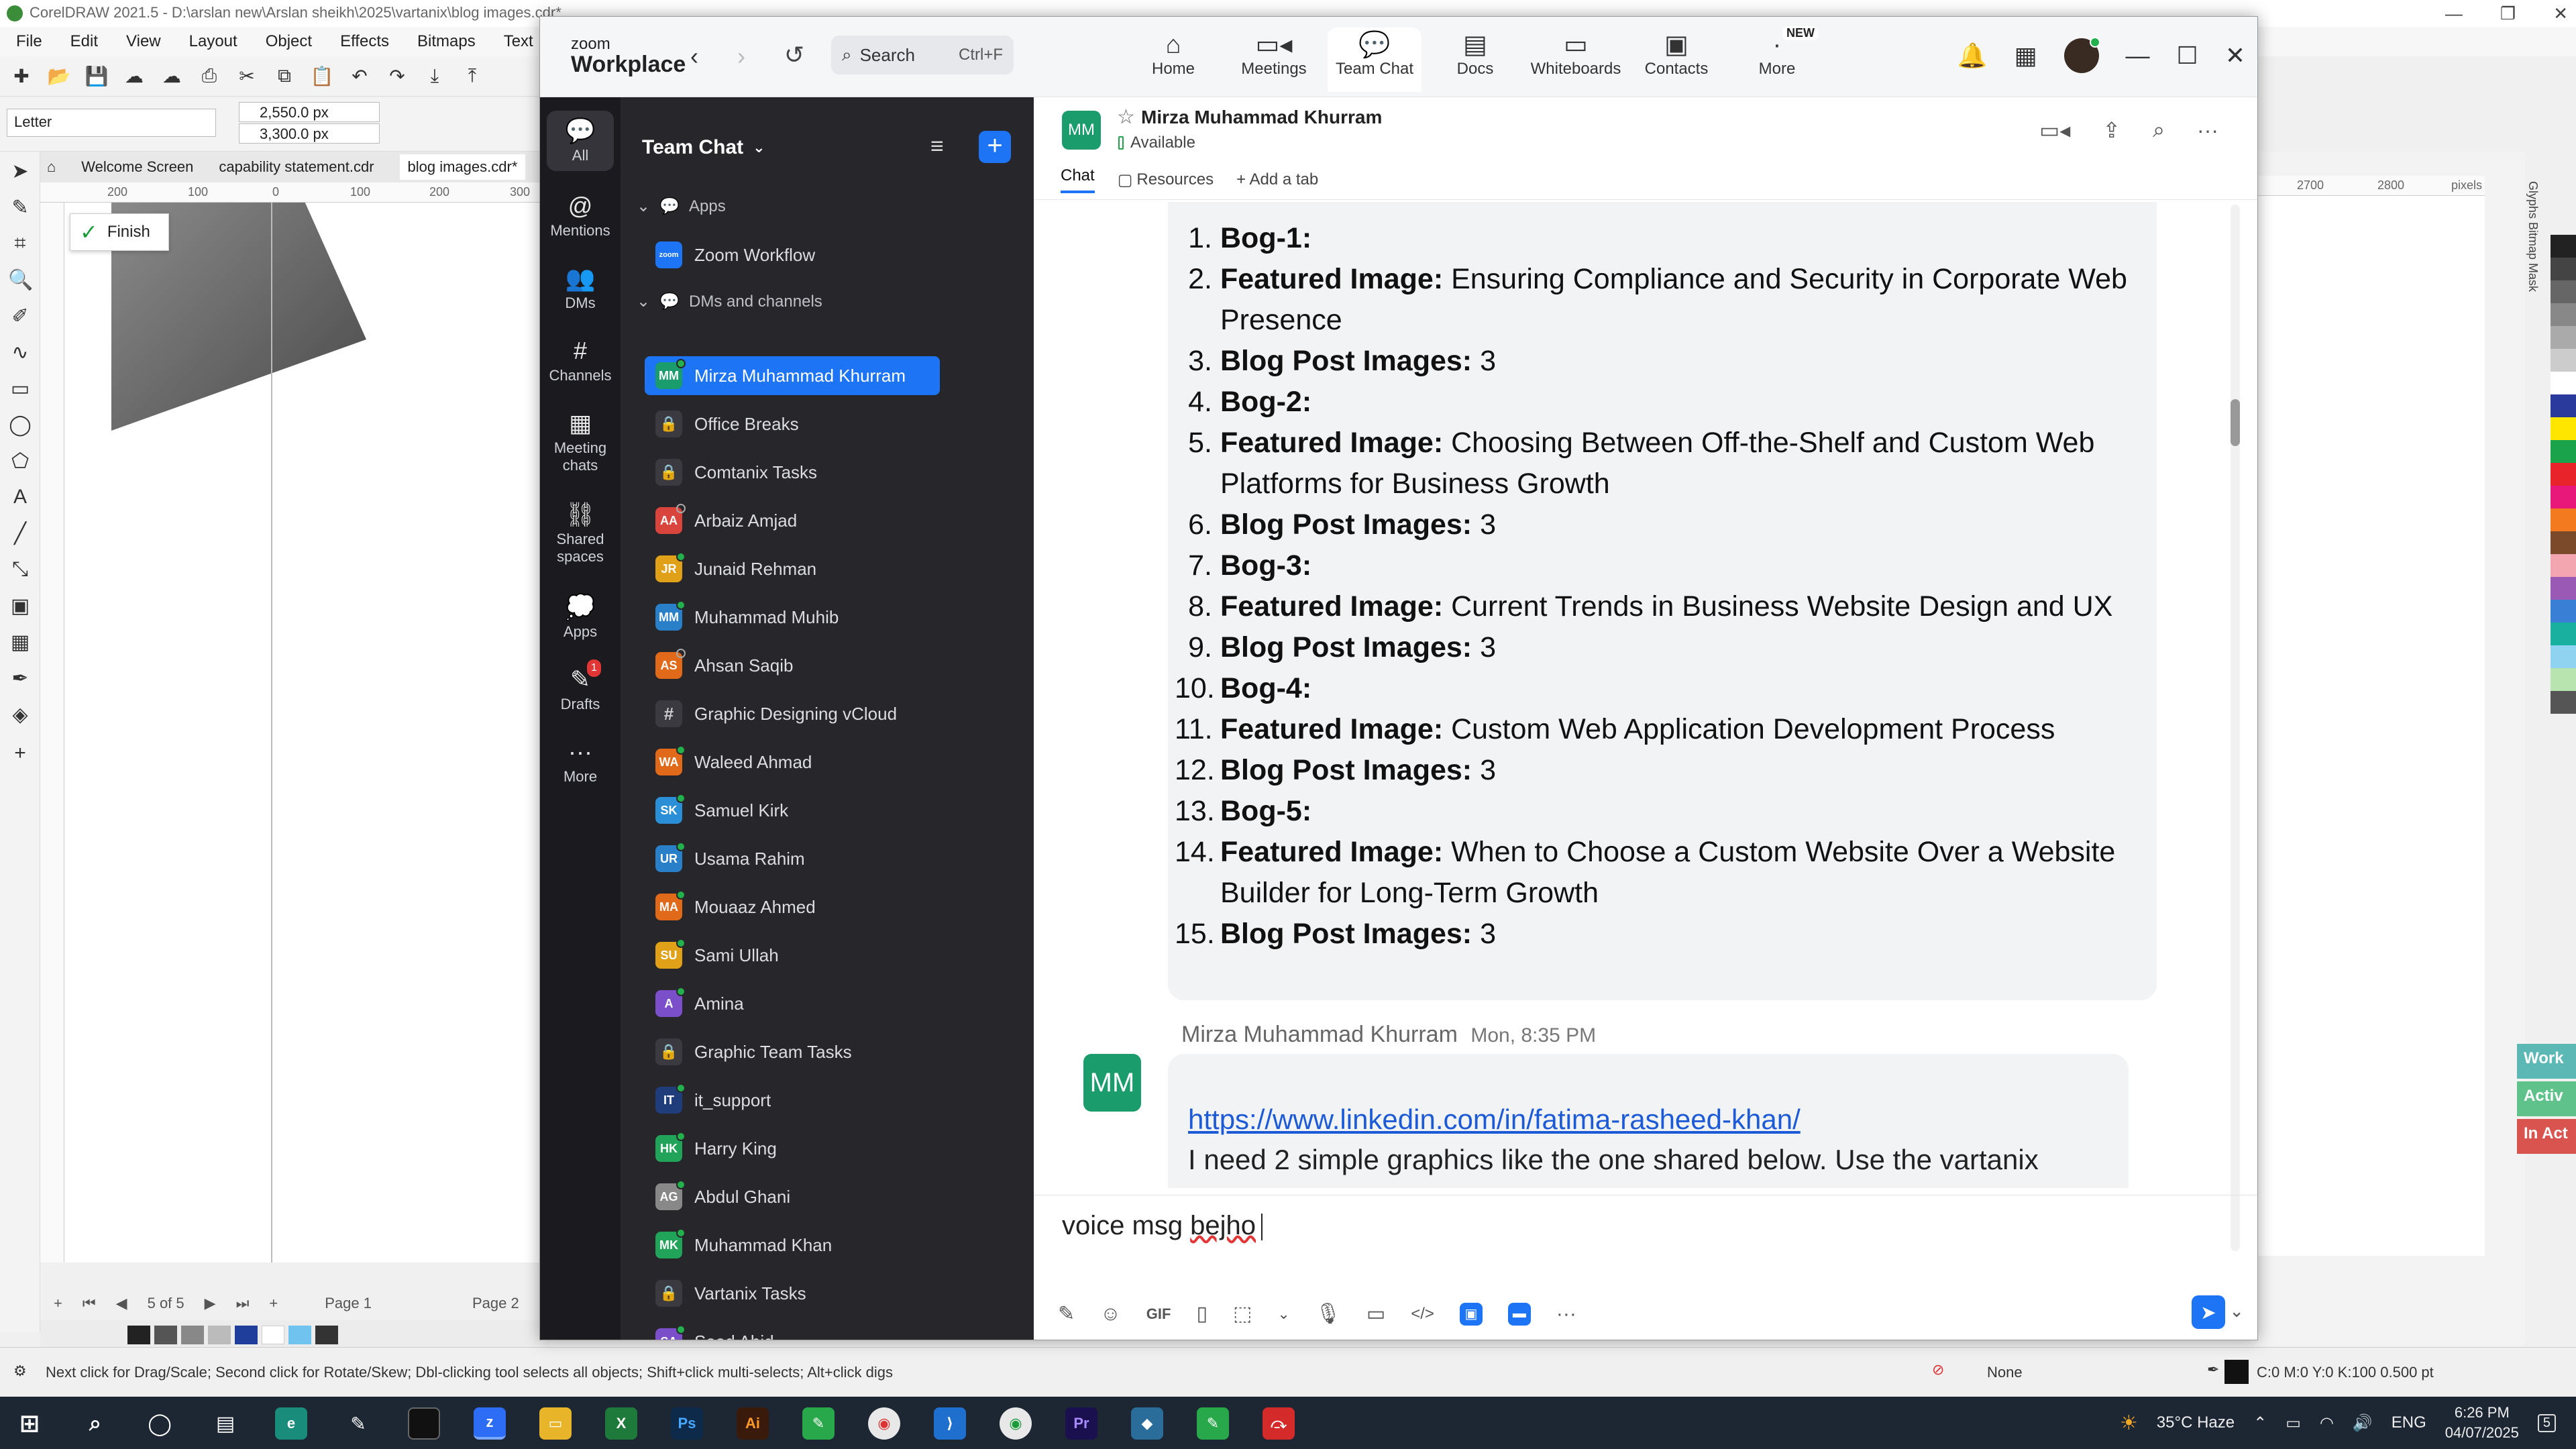  What do you see at coordinates (307, 733) in the screenshot?
I see `drawing-canvas` at bounding box center [307, 733].